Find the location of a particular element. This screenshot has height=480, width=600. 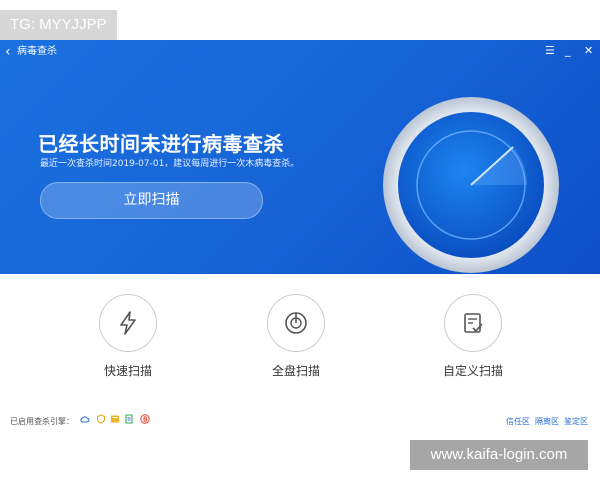

shield-engine-icon is located at coordinates (101, 419).